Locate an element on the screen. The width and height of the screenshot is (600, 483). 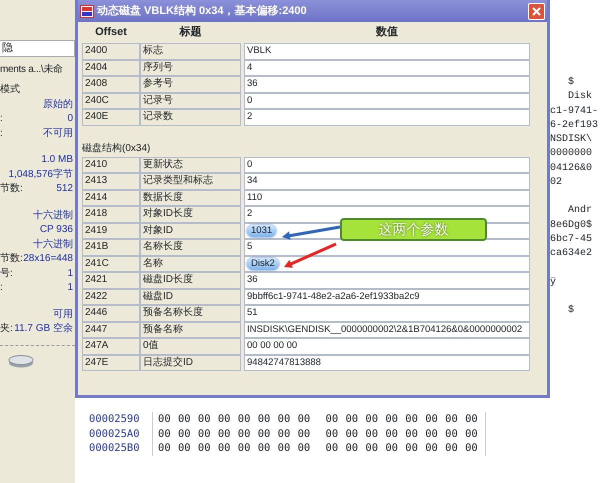
value-cell: INSDISK\GENDISK__0000000002\2&1B704126&0&0000000002 is located at coordinates (387, 330).